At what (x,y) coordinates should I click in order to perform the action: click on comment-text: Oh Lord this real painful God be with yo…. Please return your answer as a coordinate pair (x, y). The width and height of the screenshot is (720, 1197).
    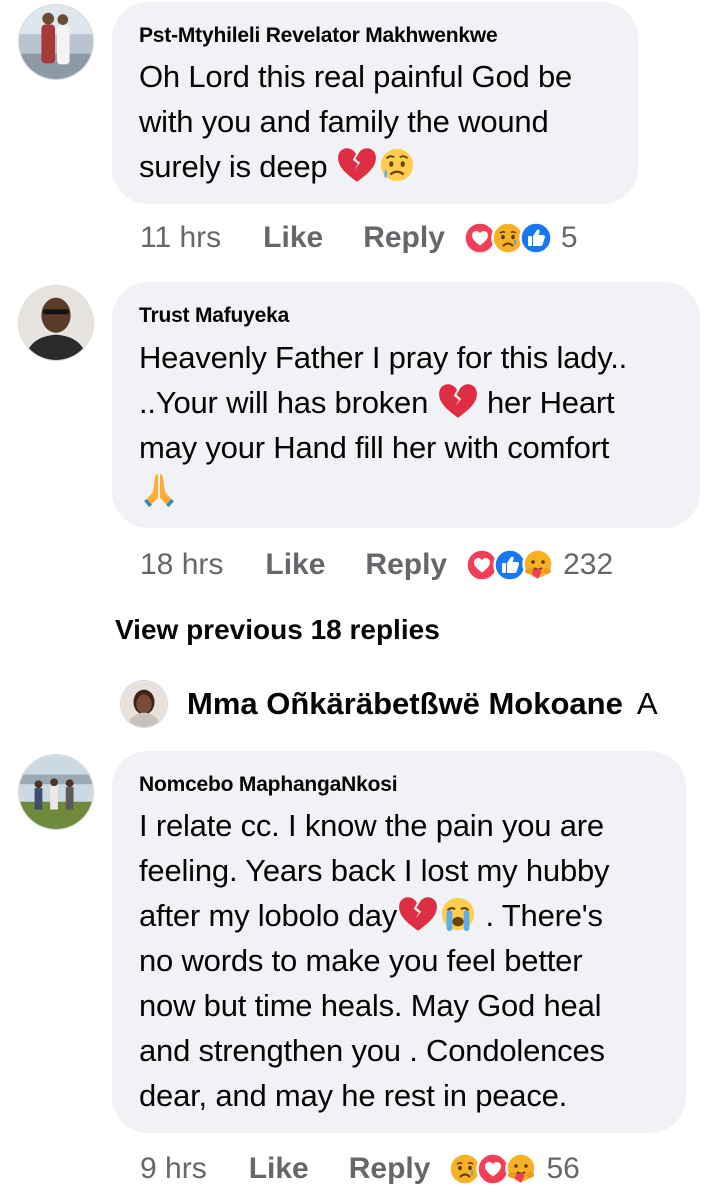
    Looking at the image, I should click on (355, 121).